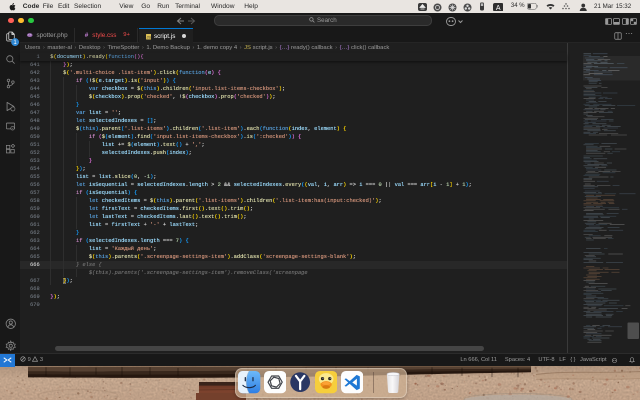  I want to click on svg-text: 1, so click(15, 42).